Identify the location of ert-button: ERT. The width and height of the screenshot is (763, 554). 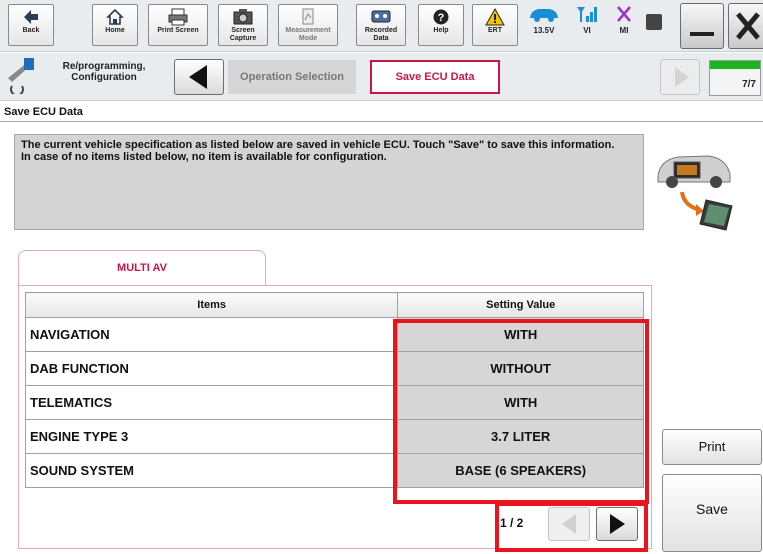
(495, 25).